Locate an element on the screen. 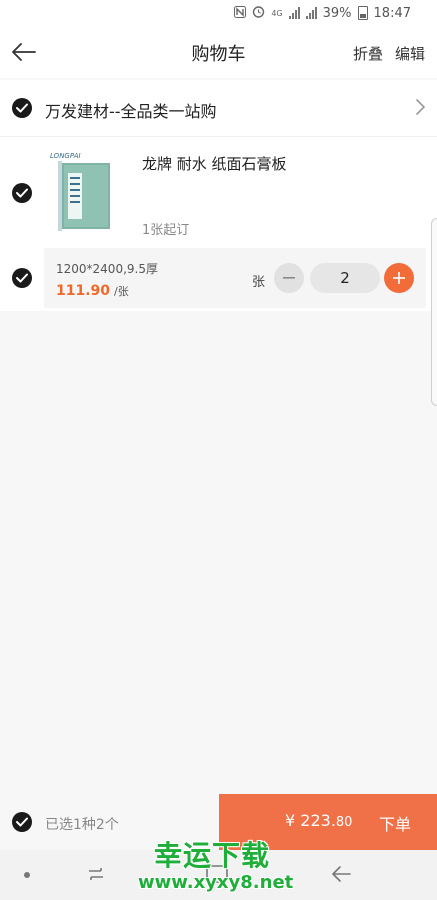 Image resolution: width=437 pixels, height=900 pixels. edit-button: 编辑 is located at coordinates (410, 53).